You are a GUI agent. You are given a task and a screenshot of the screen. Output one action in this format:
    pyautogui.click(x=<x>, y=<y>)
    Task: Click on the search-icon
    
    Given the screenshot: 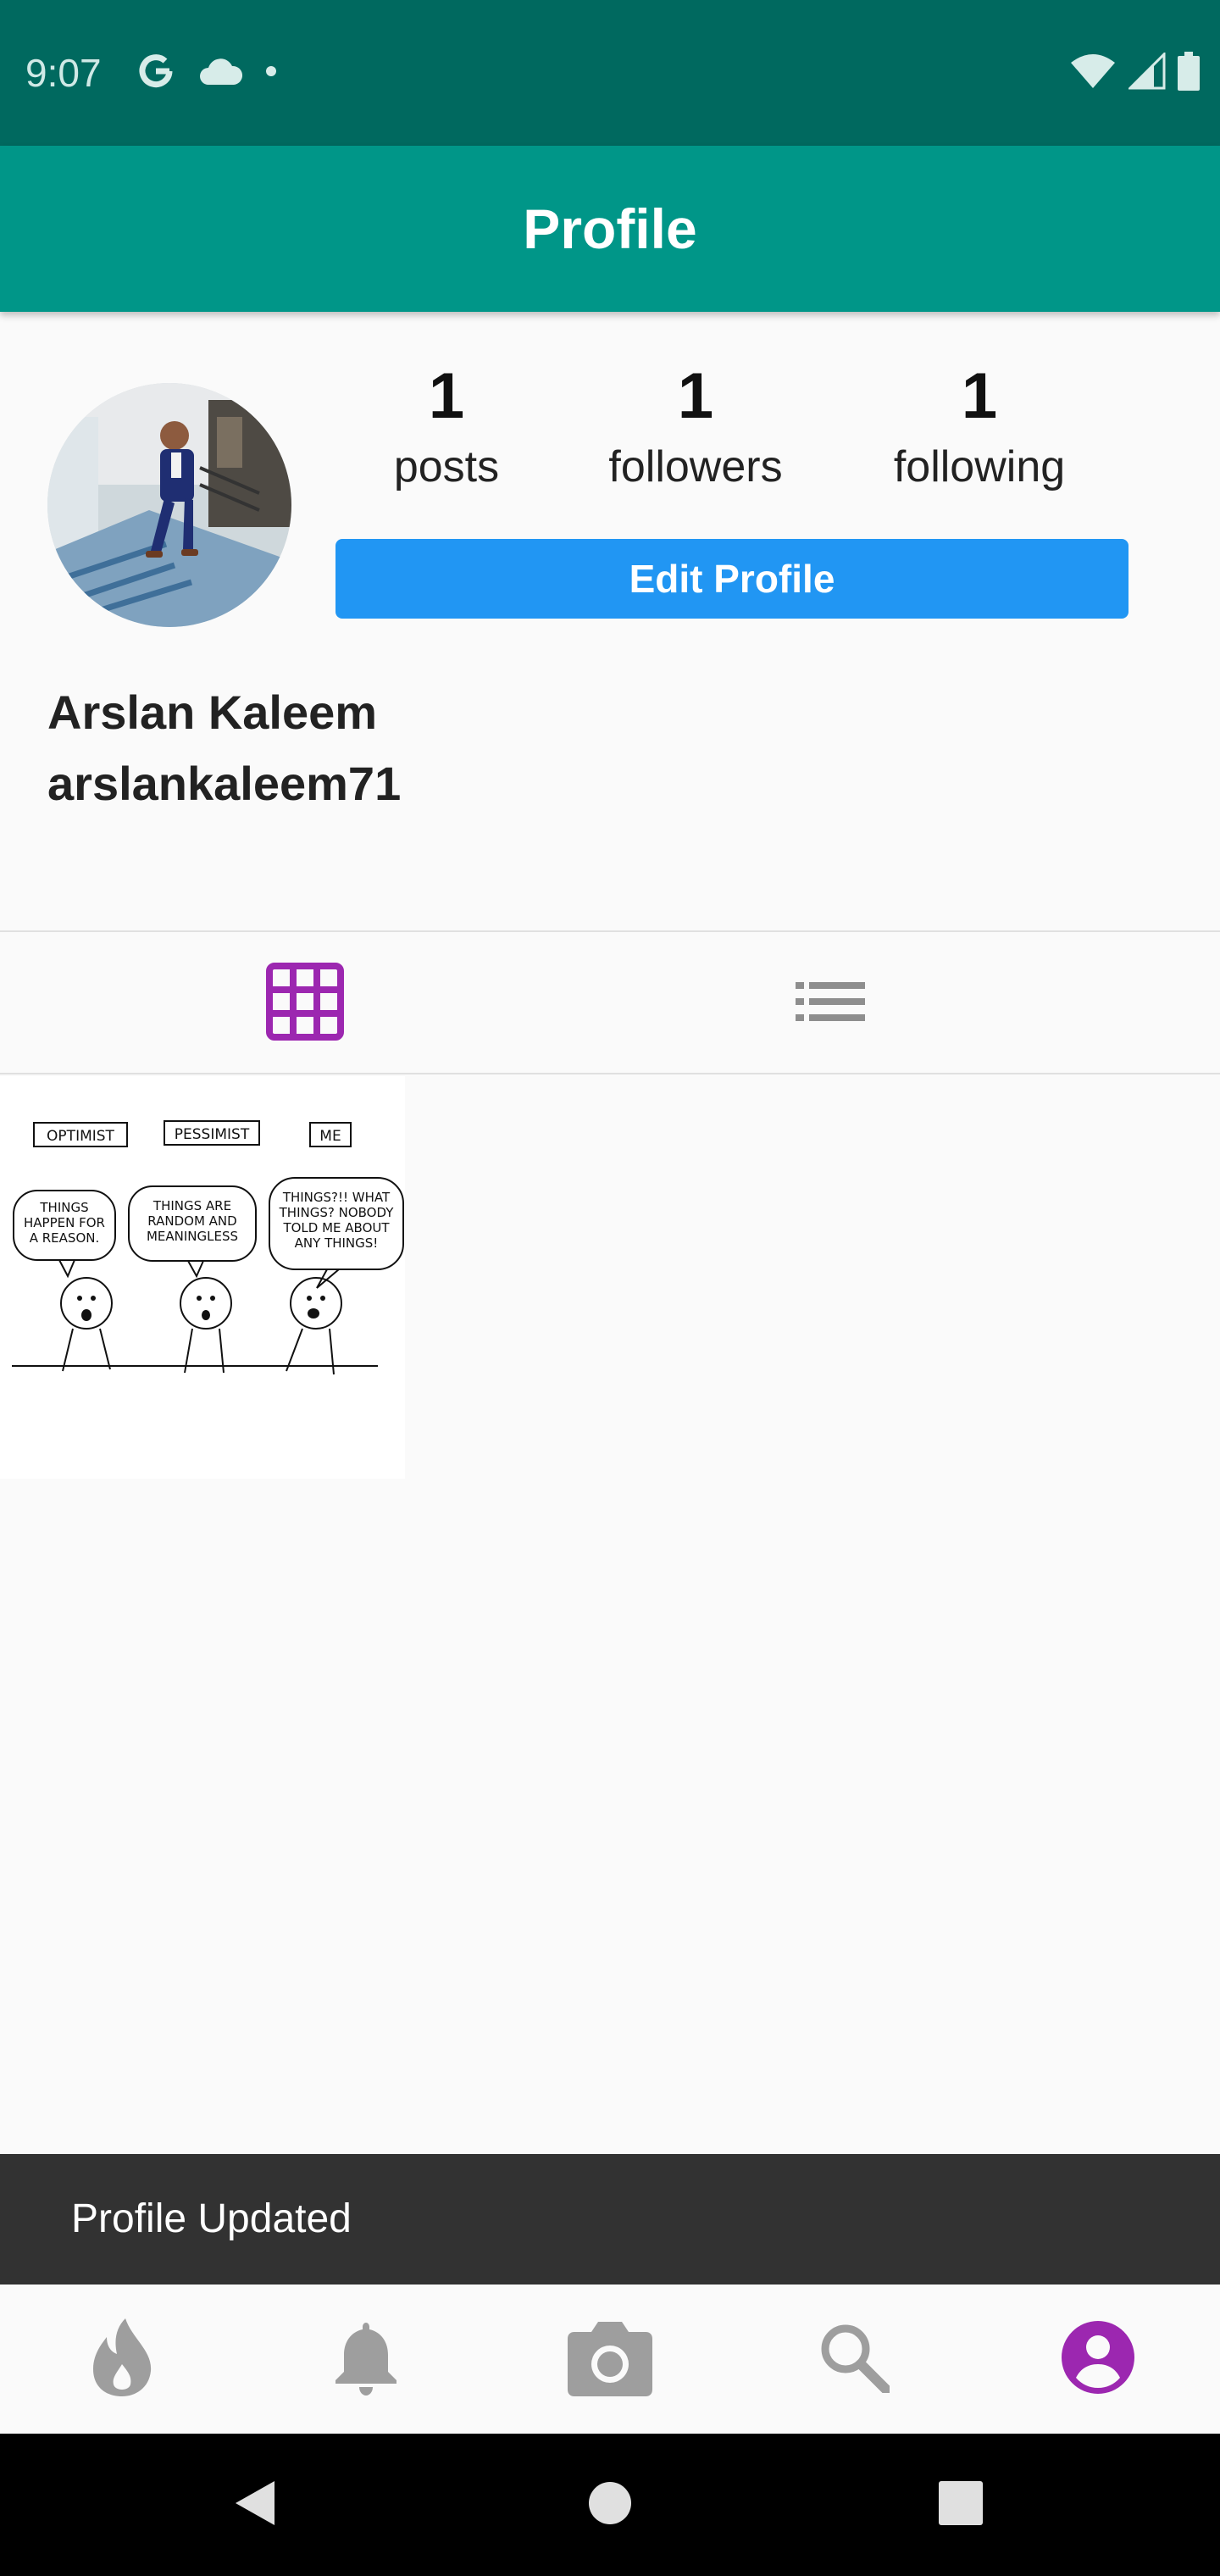 What is the action you would take?
    pyautogui.click(x=854, y=2359)
    